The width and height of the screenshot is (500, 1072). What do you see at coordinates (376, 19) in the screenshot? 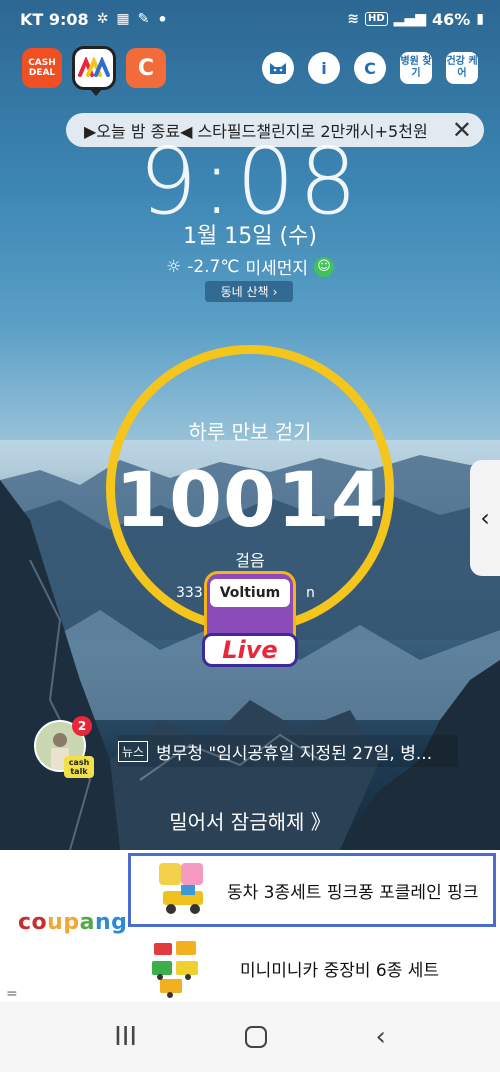
I see `hd-voice-icon: HD` at bounding box center [376, 19].